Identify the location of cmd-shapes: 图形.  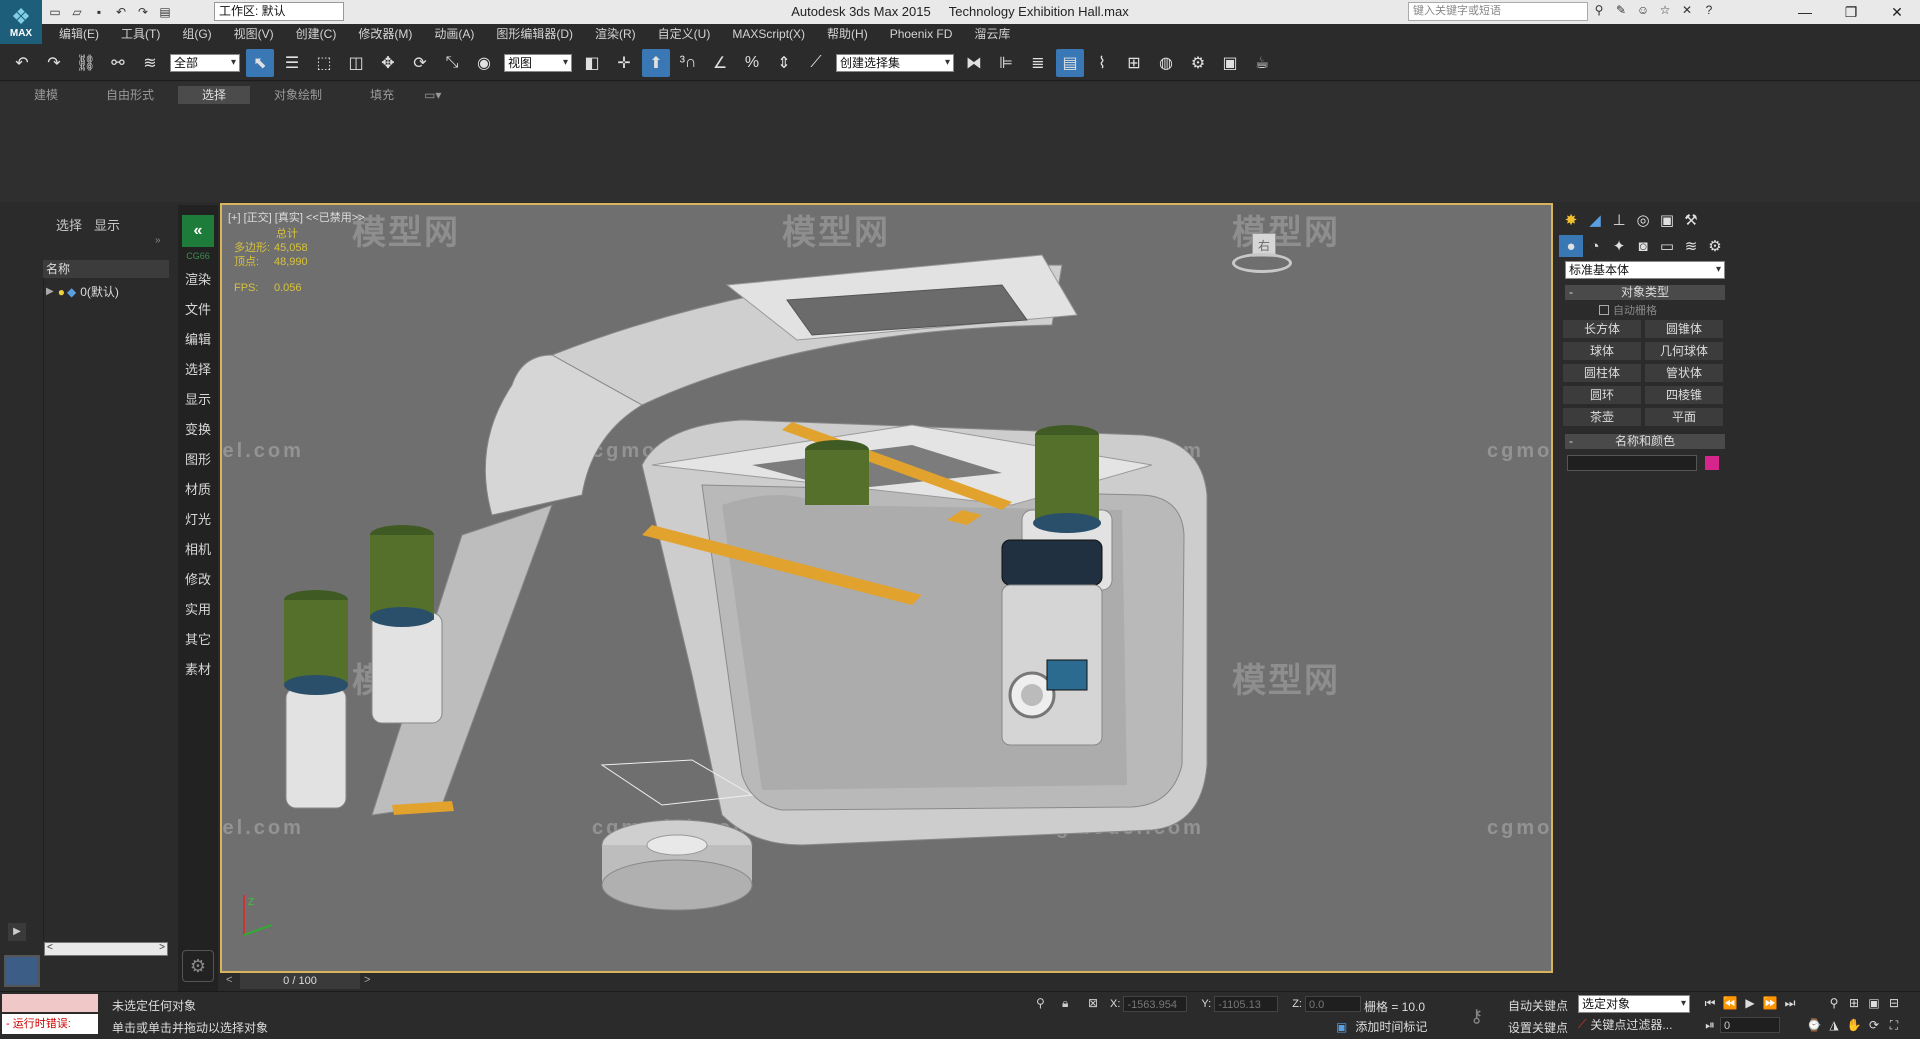
(198, 460).